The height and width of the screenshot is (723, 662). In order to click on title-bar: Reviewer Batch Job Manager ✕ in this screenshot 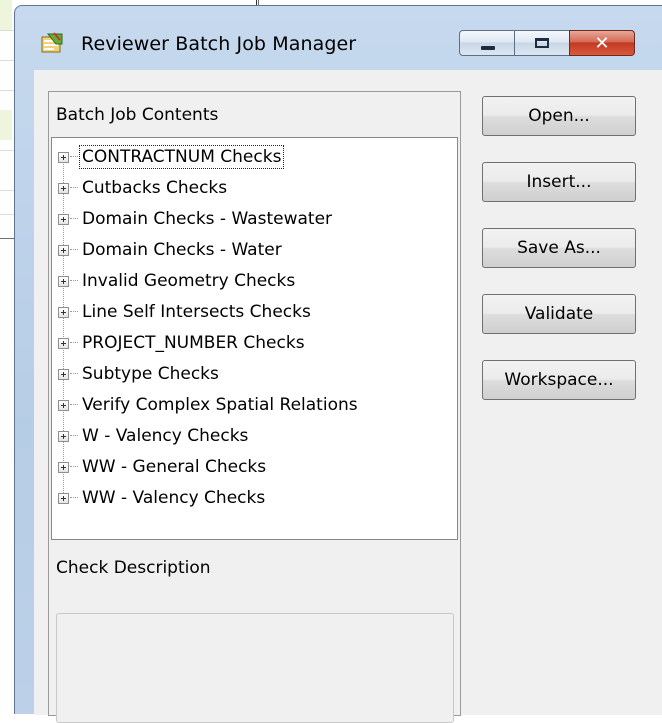, I will do `click(338, 39)`.